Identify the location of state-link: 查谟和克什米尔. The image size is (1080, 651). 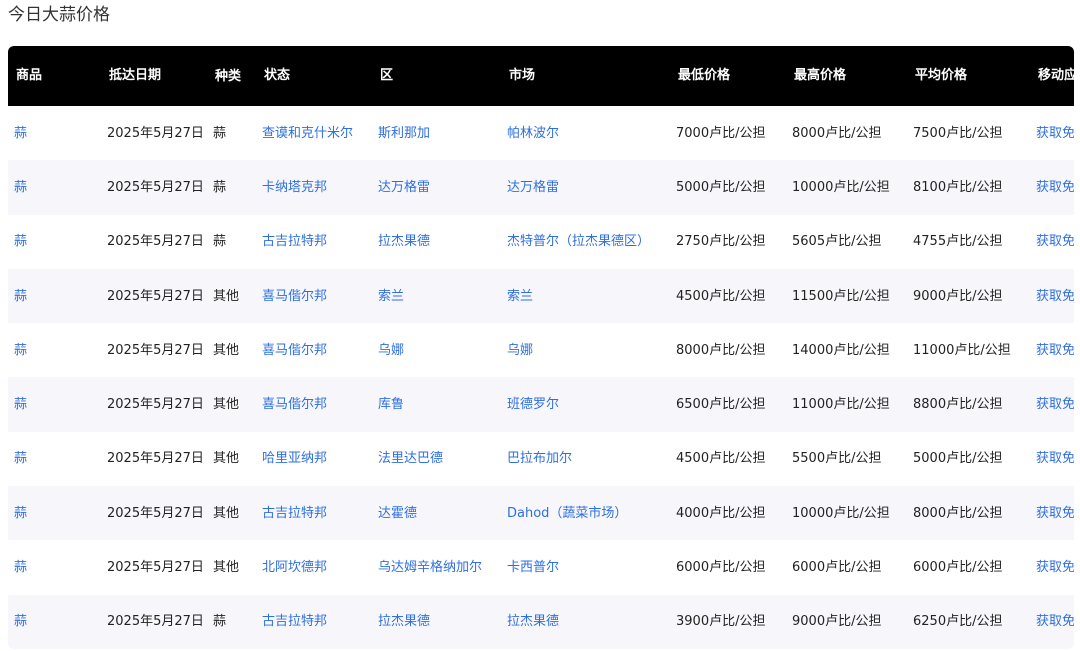
(307, 133).